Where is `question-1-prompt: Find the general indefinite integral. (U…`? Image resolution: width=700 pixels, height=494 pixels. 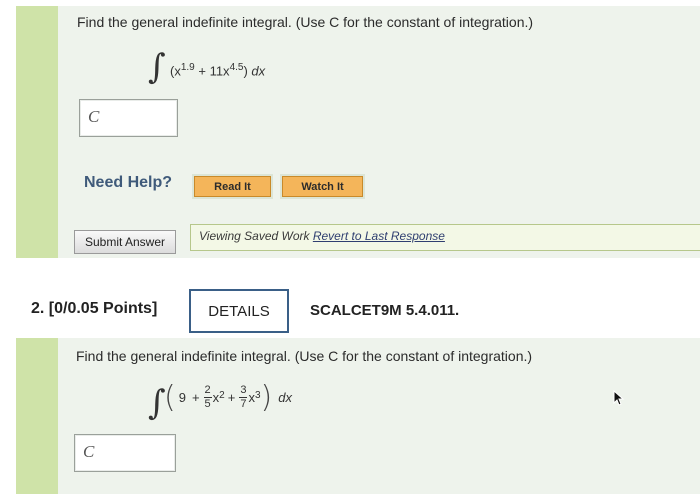 question-1-prompt: Find the general indefinite integral. (U… is located at coordinates (305, 22).